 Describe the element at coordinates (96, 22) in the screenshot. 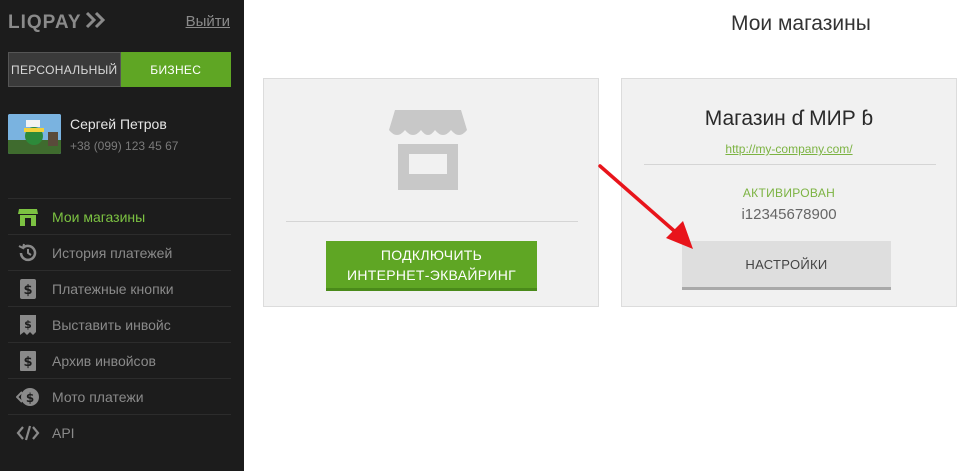

I see `double-chevron-right-icon` at that location.